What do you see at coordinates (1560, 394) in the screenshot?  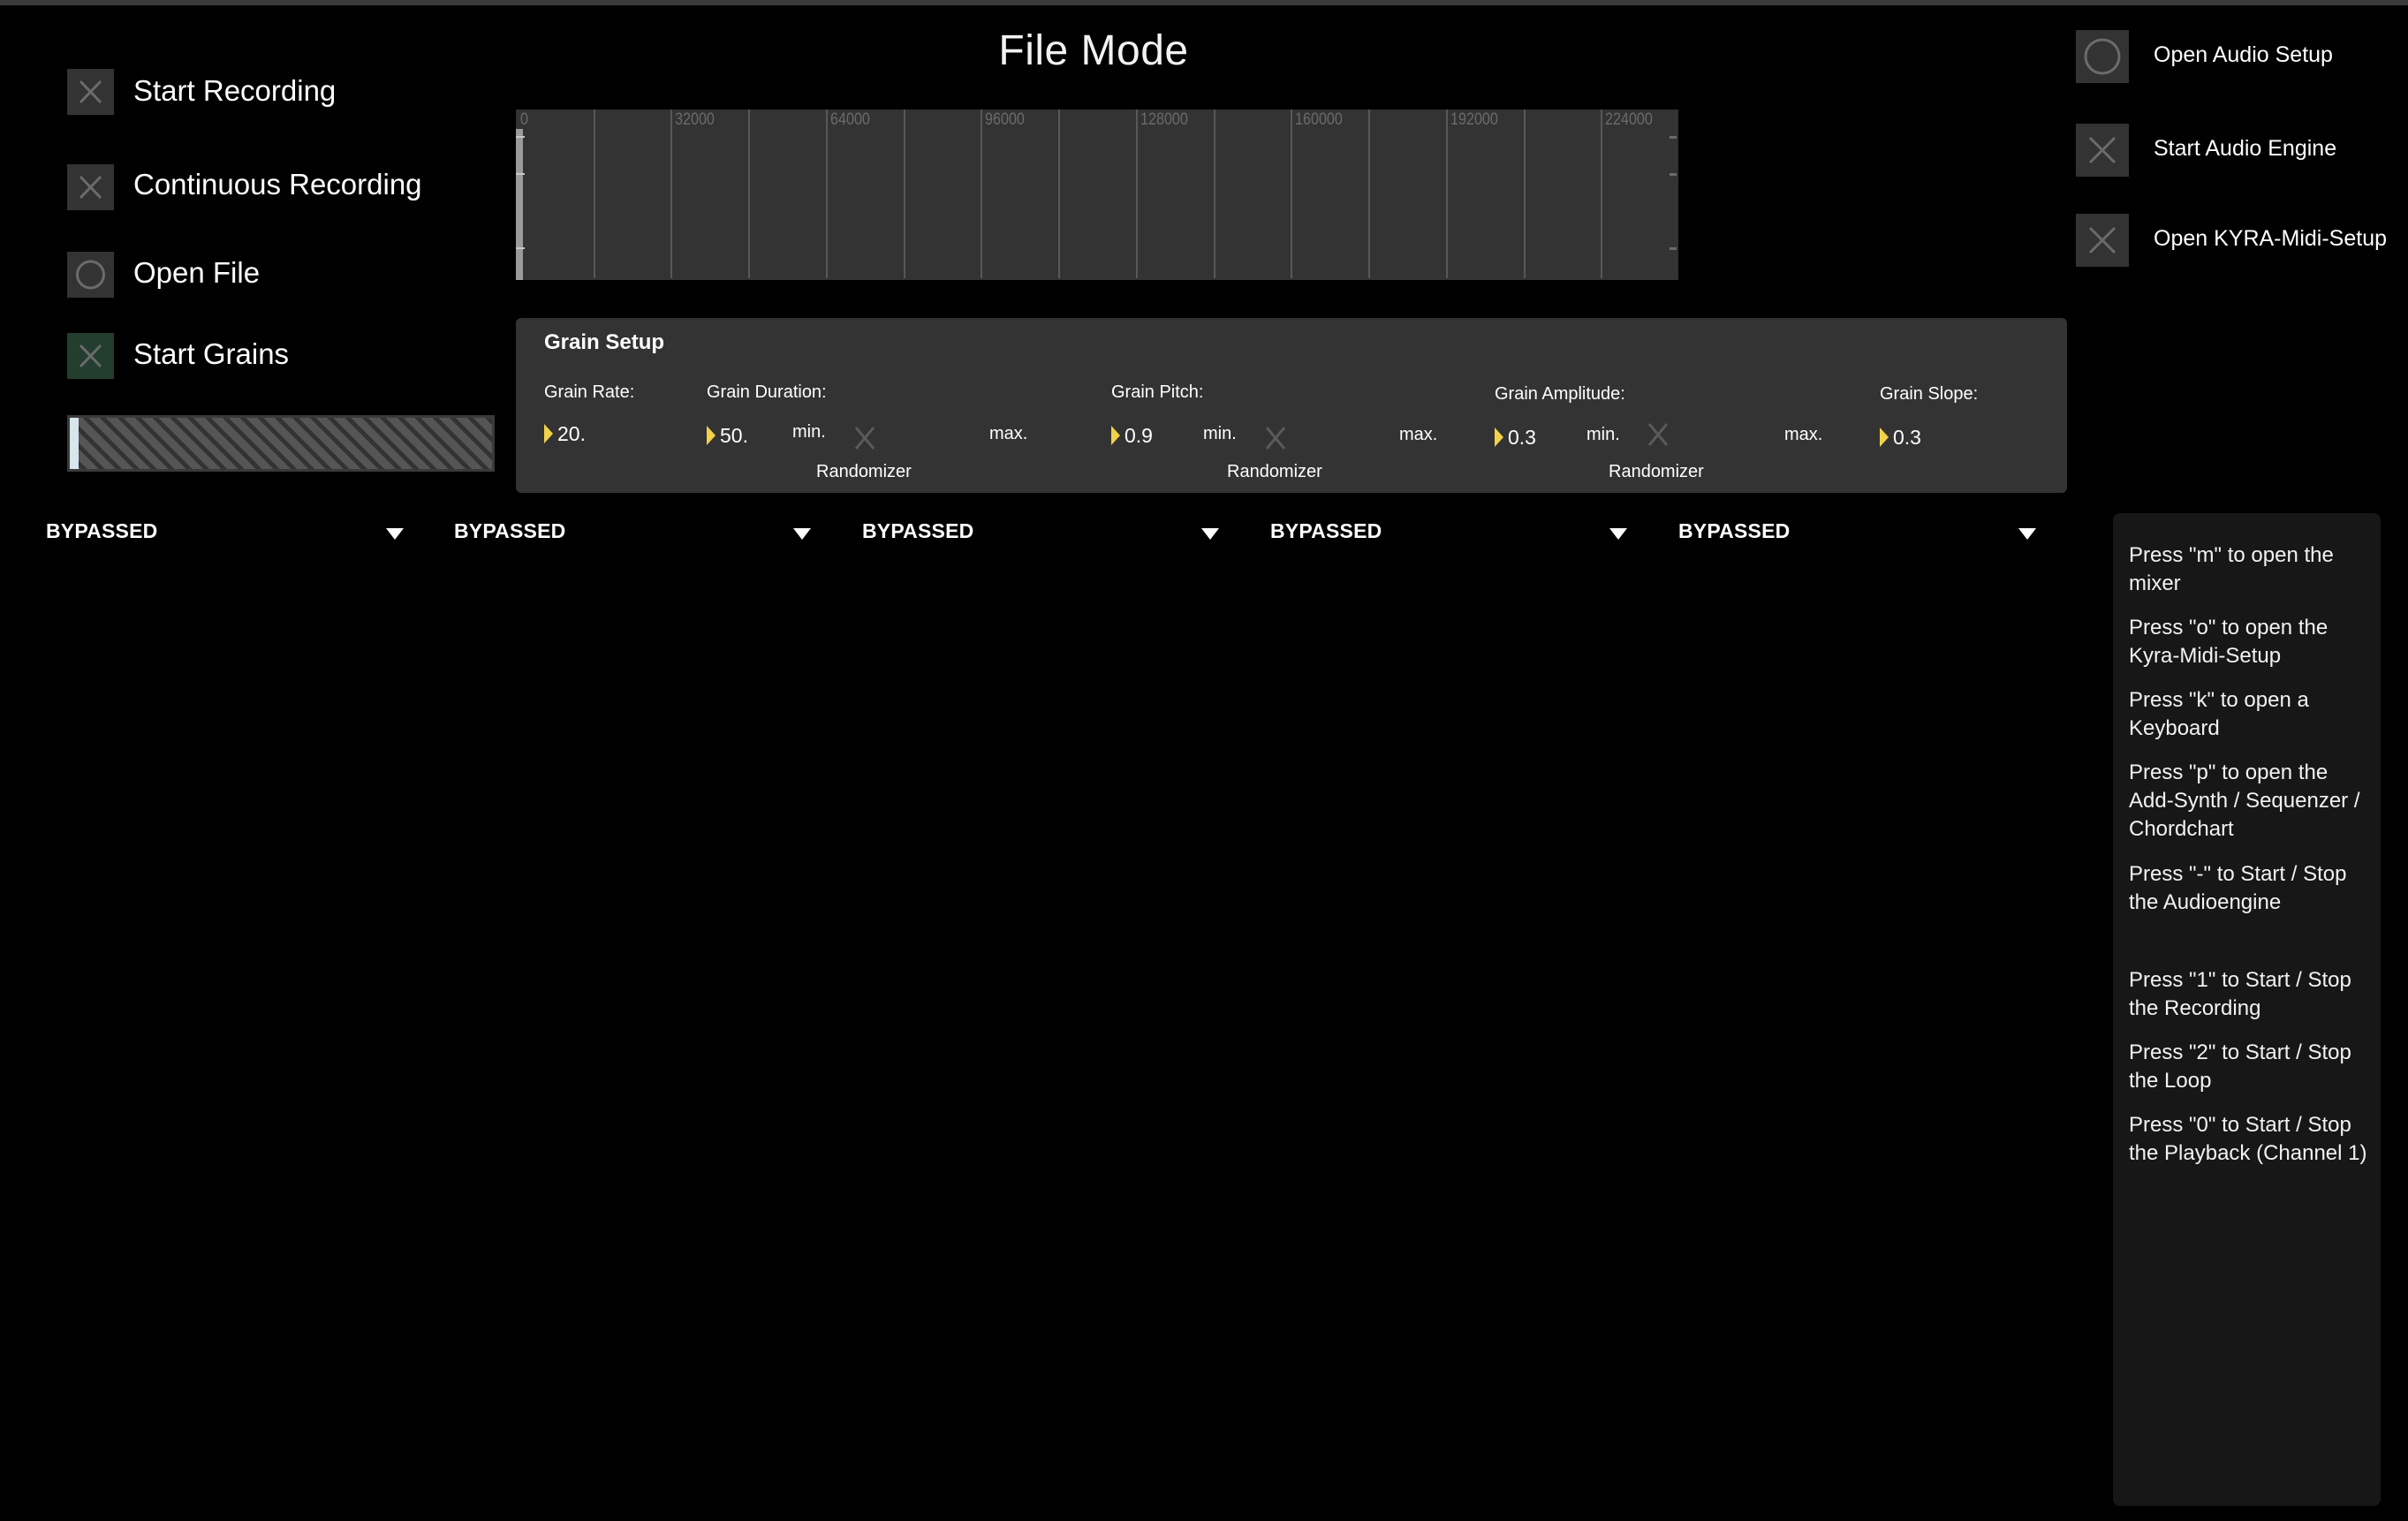 I see `grain-amplitude-label: Grain Amplitude:` at bounding box center [1560, 394].